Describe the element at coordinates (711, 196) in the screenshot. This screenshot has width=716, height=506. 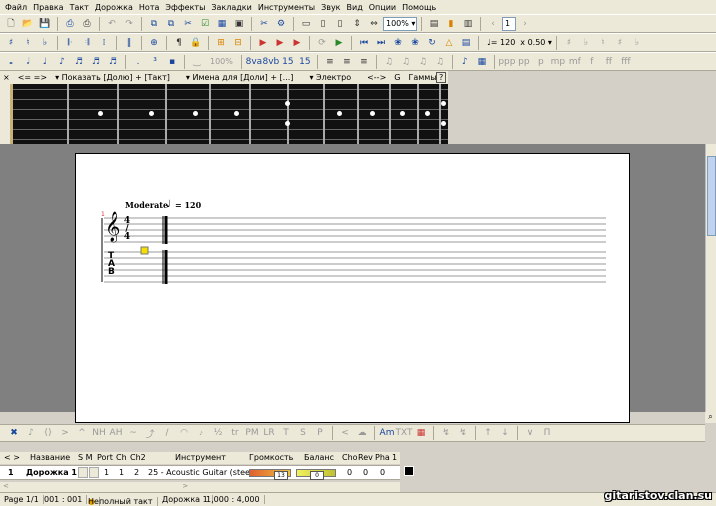
I see `scroll-thumb` at that location.